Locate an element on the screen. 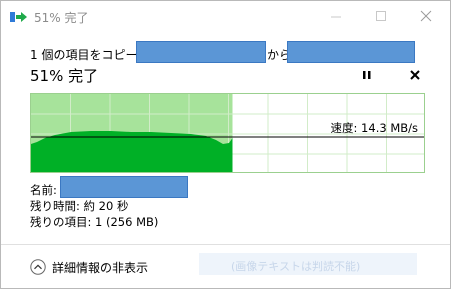  toggle-details-button: 詳細情報の非表示 is located at coordinates (89, 267).